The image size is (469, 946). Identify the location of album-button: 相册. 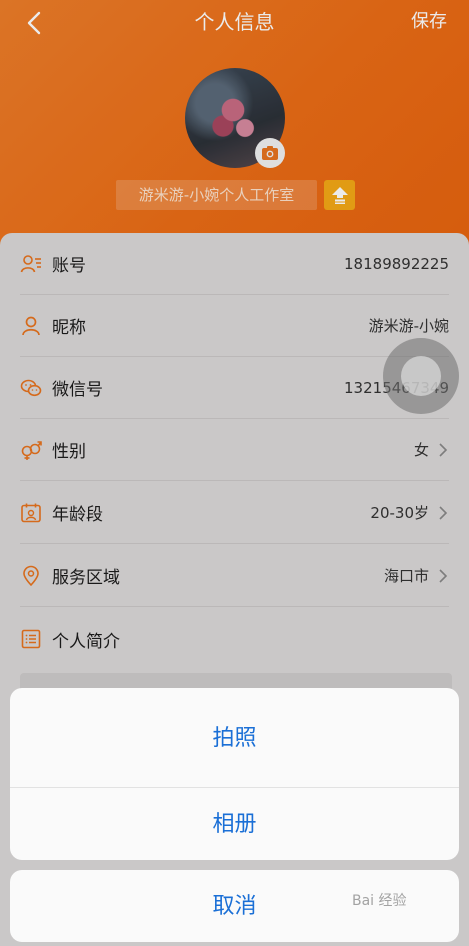
(234, 824).